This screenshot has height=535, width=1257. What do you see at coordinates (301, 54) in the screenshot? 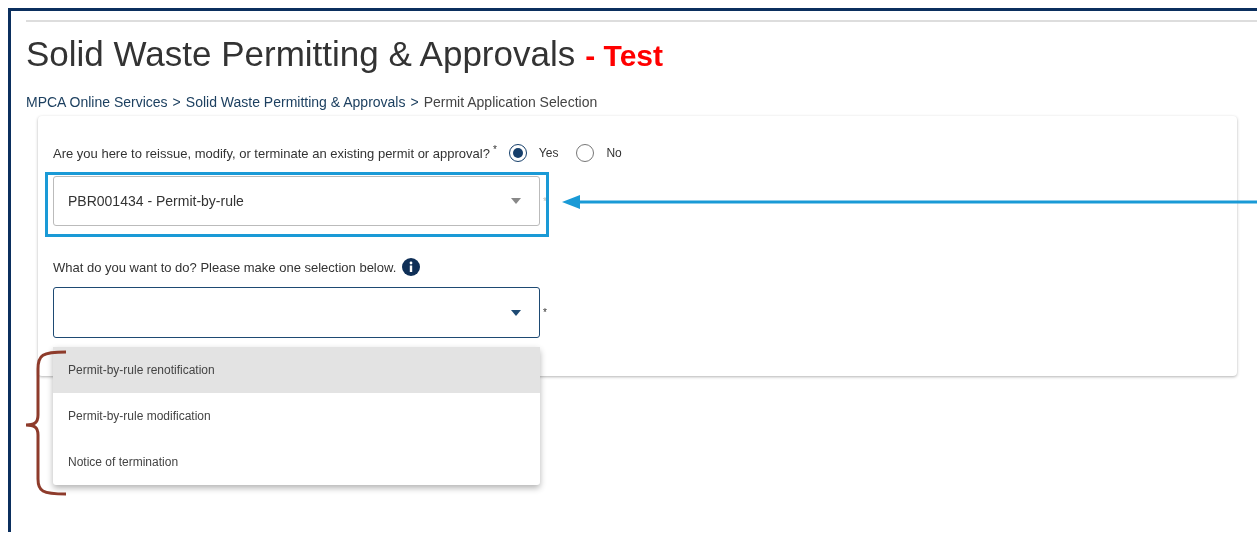
I see `page-title: Solid Waste Permitting & Approvals` at bounding box center [301, 54].